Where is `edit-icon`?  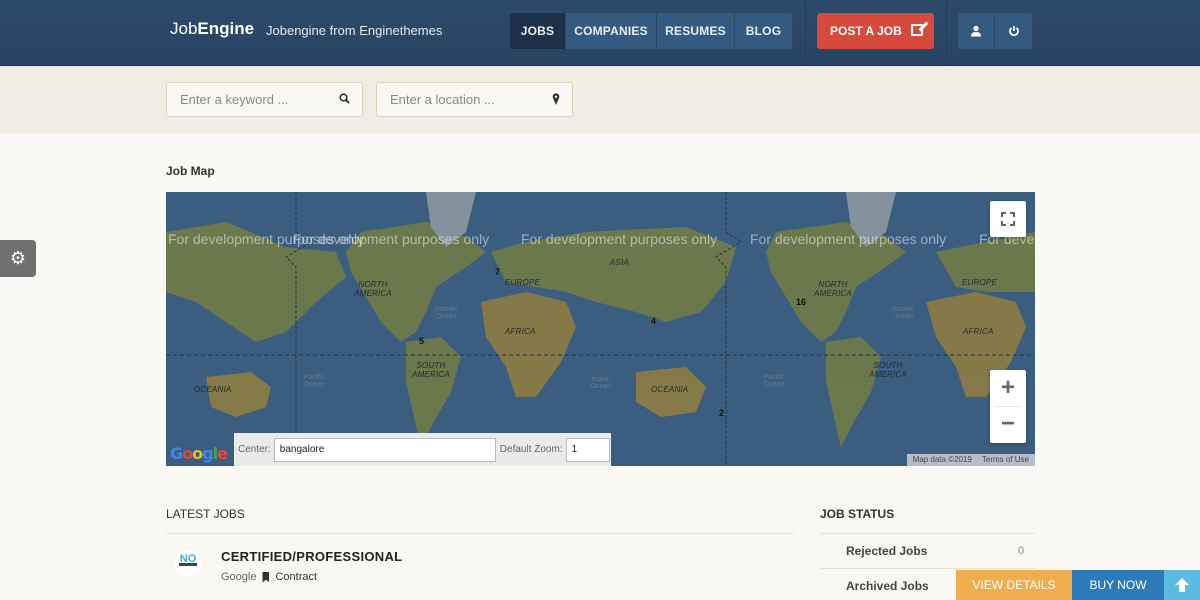
edit-icon is located at coordinates (917, 30).